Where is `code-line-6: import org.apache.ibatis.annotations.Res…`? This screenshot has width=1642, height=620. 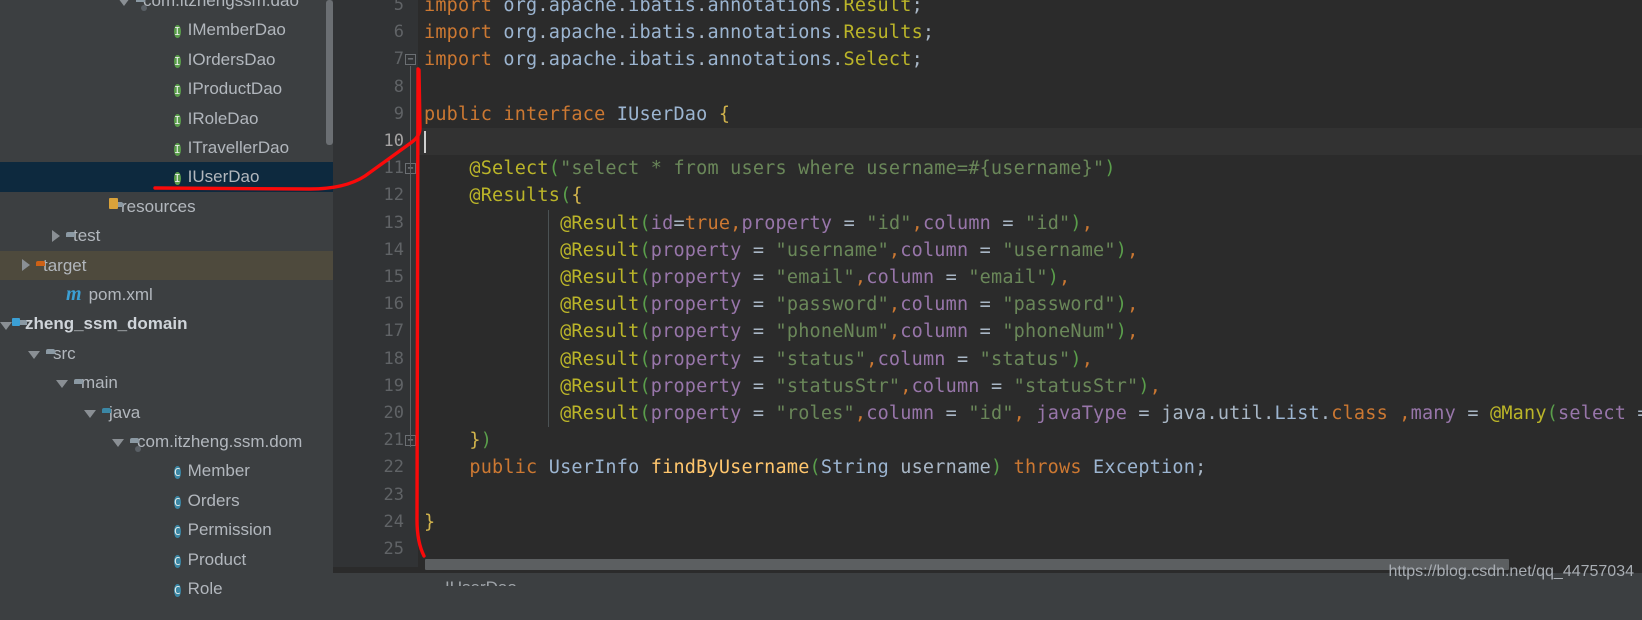 code-line-6: import org.apache.ibatis.annotations.Res… is located at coordinates (679, 32).